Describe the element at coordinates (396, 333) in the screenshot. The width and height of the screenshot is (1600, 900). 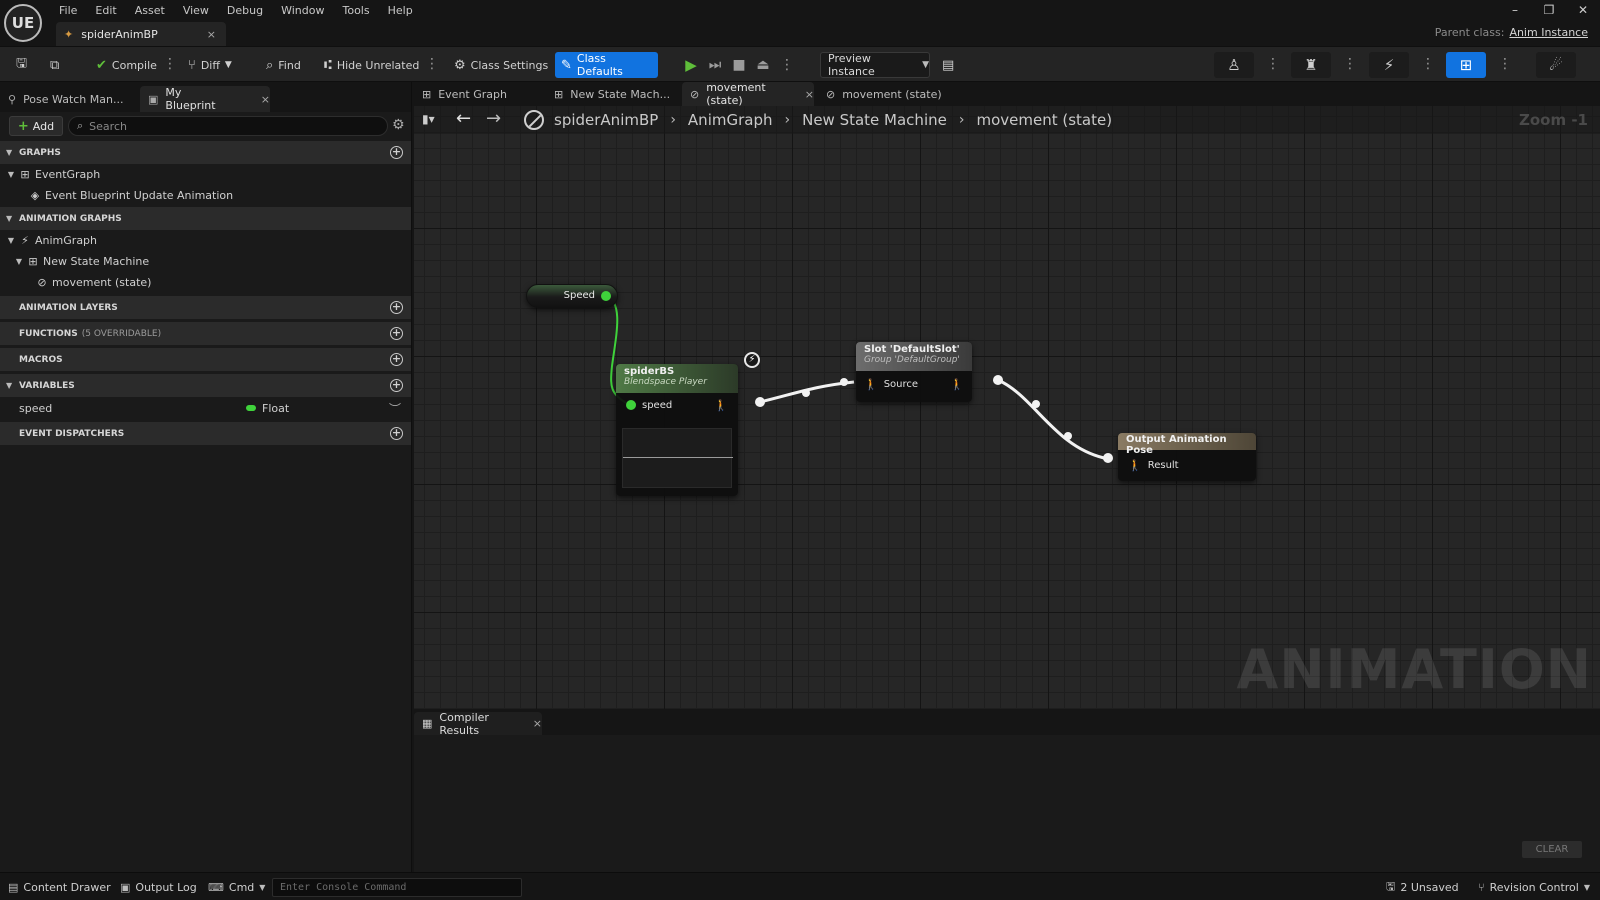
I see `add-function-icon: +` at that location.